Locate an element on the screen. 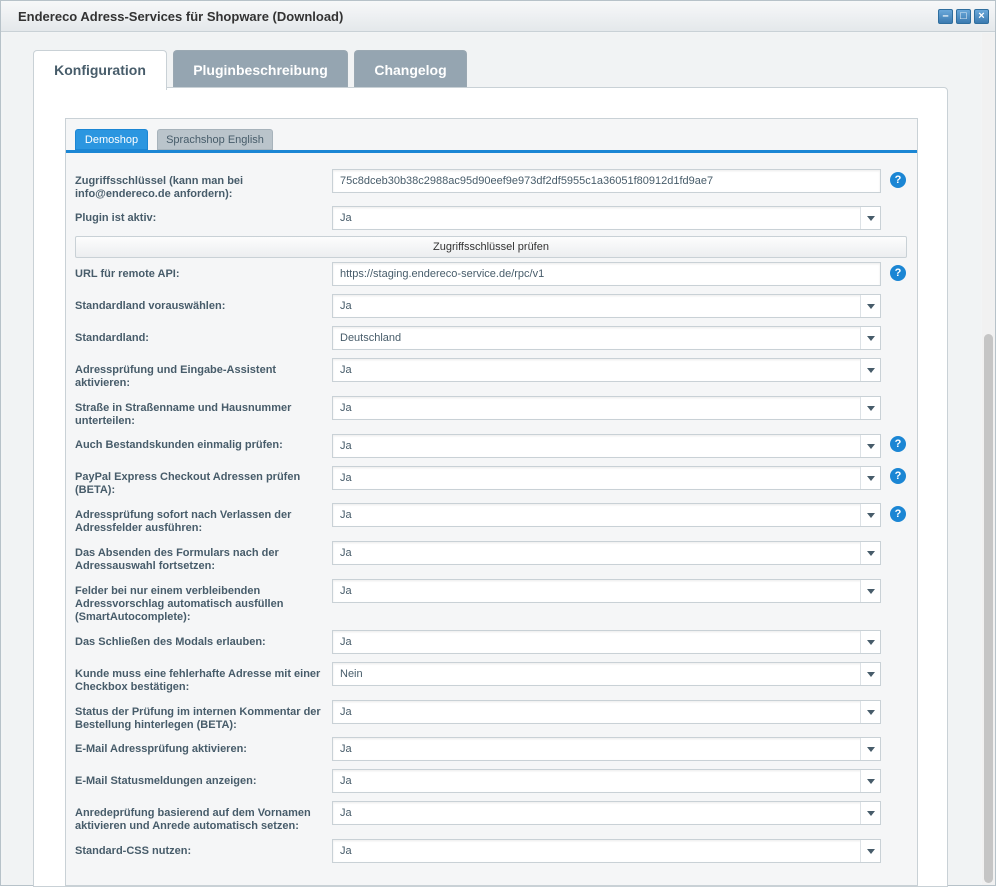 The width and height of the screenshot is (996, 887). default-css-select: Ja is located at coordinates (606, 851).